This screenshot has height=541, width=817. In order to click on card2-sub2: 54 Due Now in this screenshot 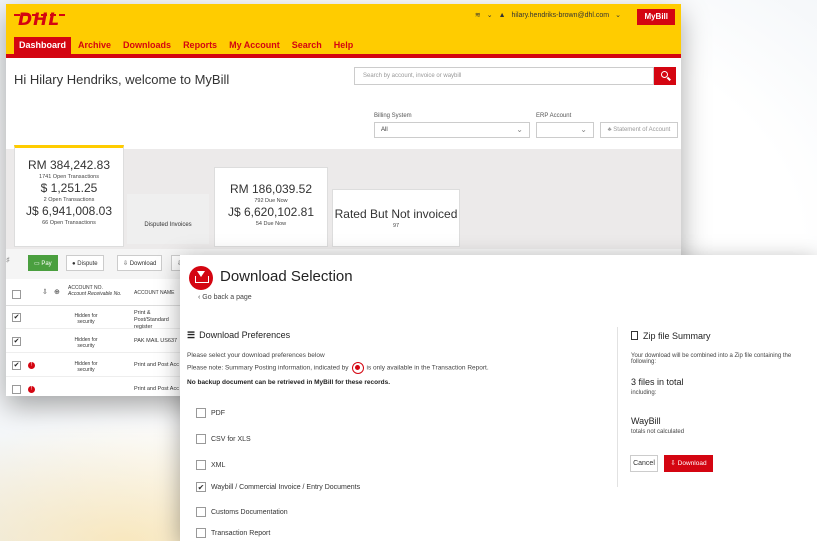, I will do `click(271, 224)`.